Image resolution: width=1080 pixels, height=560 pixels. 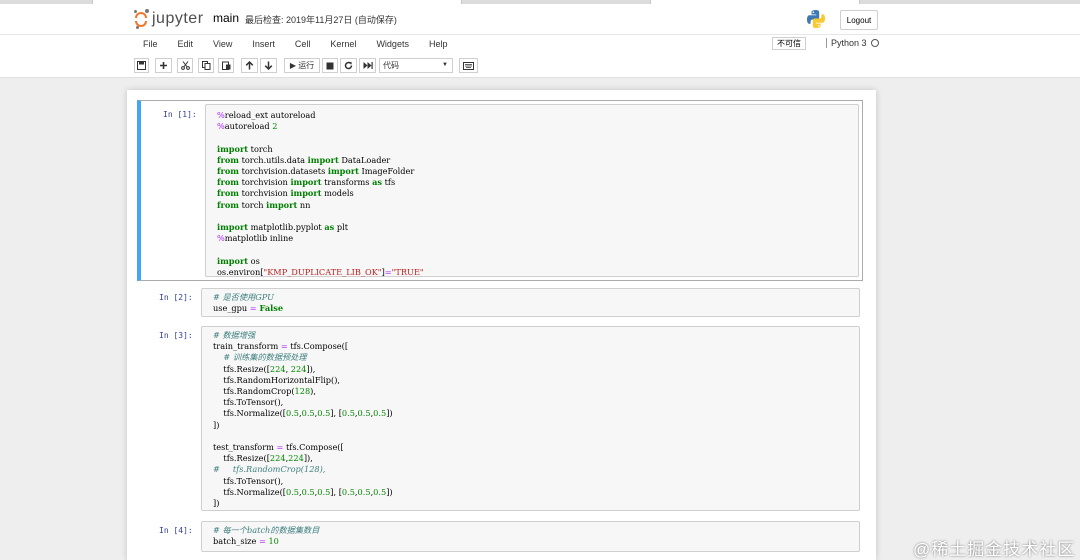 I want to click on code-token: torchvision, so click(x=264, y=193).